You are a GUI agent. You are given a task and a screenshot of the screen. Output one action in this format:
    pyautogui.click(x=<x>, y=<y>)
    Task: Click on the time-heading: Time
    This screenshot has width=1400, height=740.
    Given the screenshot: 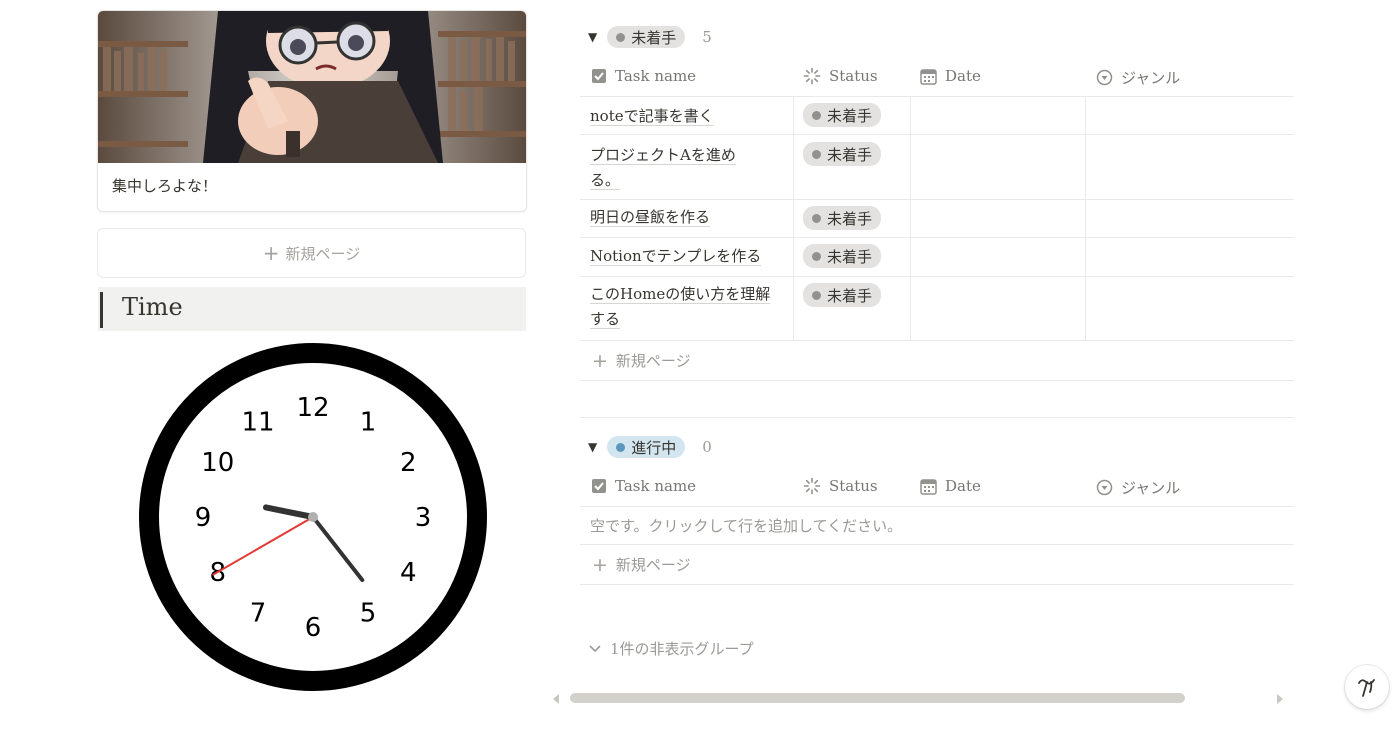 What is the action you would take?
    pyautogui.click(x=312, y=309)
    